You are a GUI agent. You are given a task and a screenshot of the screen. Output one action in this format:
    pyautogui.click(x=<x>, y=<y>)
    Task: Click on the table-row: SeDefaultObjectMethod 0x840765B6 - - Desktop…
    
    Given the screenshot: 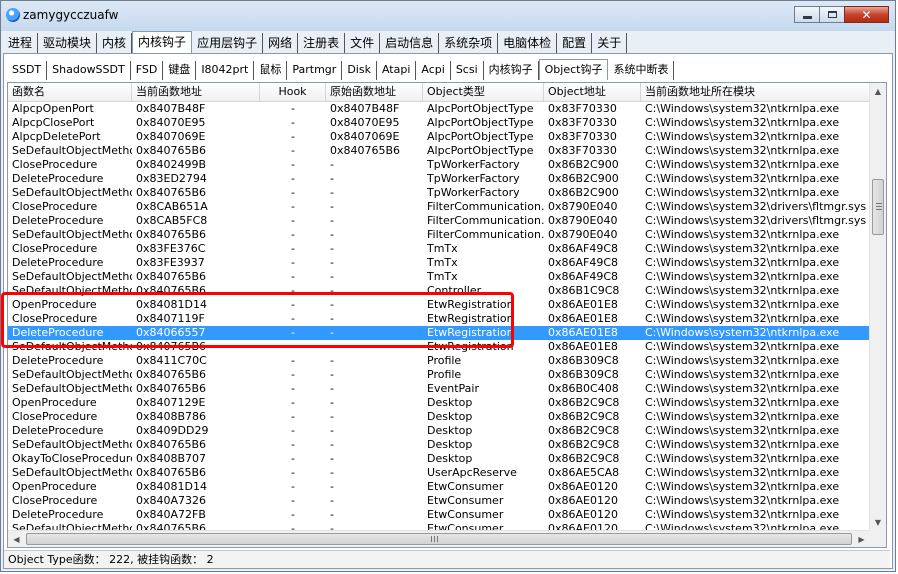 What is the action you would take?
    pyautogui.click(x=439, y=445)
    